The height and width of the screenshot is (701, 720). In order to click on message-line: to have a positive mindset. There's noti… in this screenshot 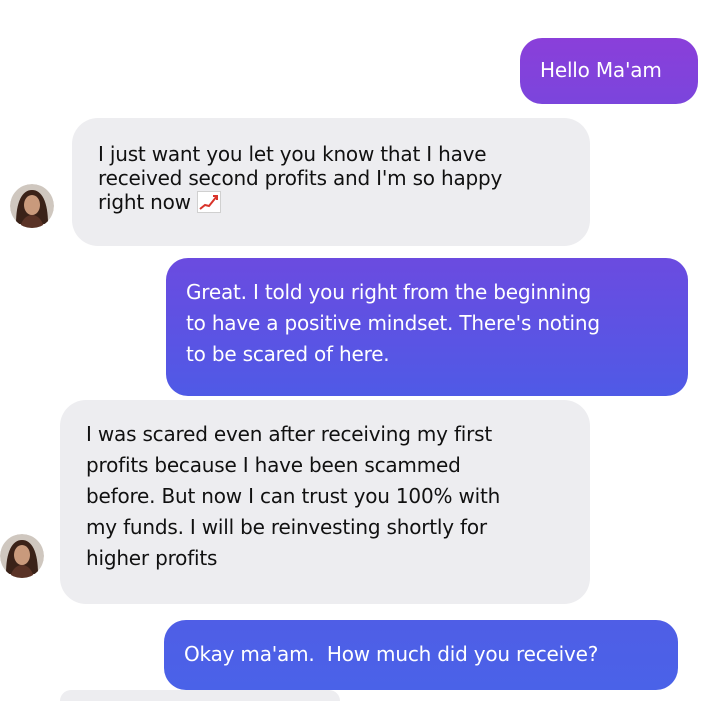, I will do `click(393, 323)`.